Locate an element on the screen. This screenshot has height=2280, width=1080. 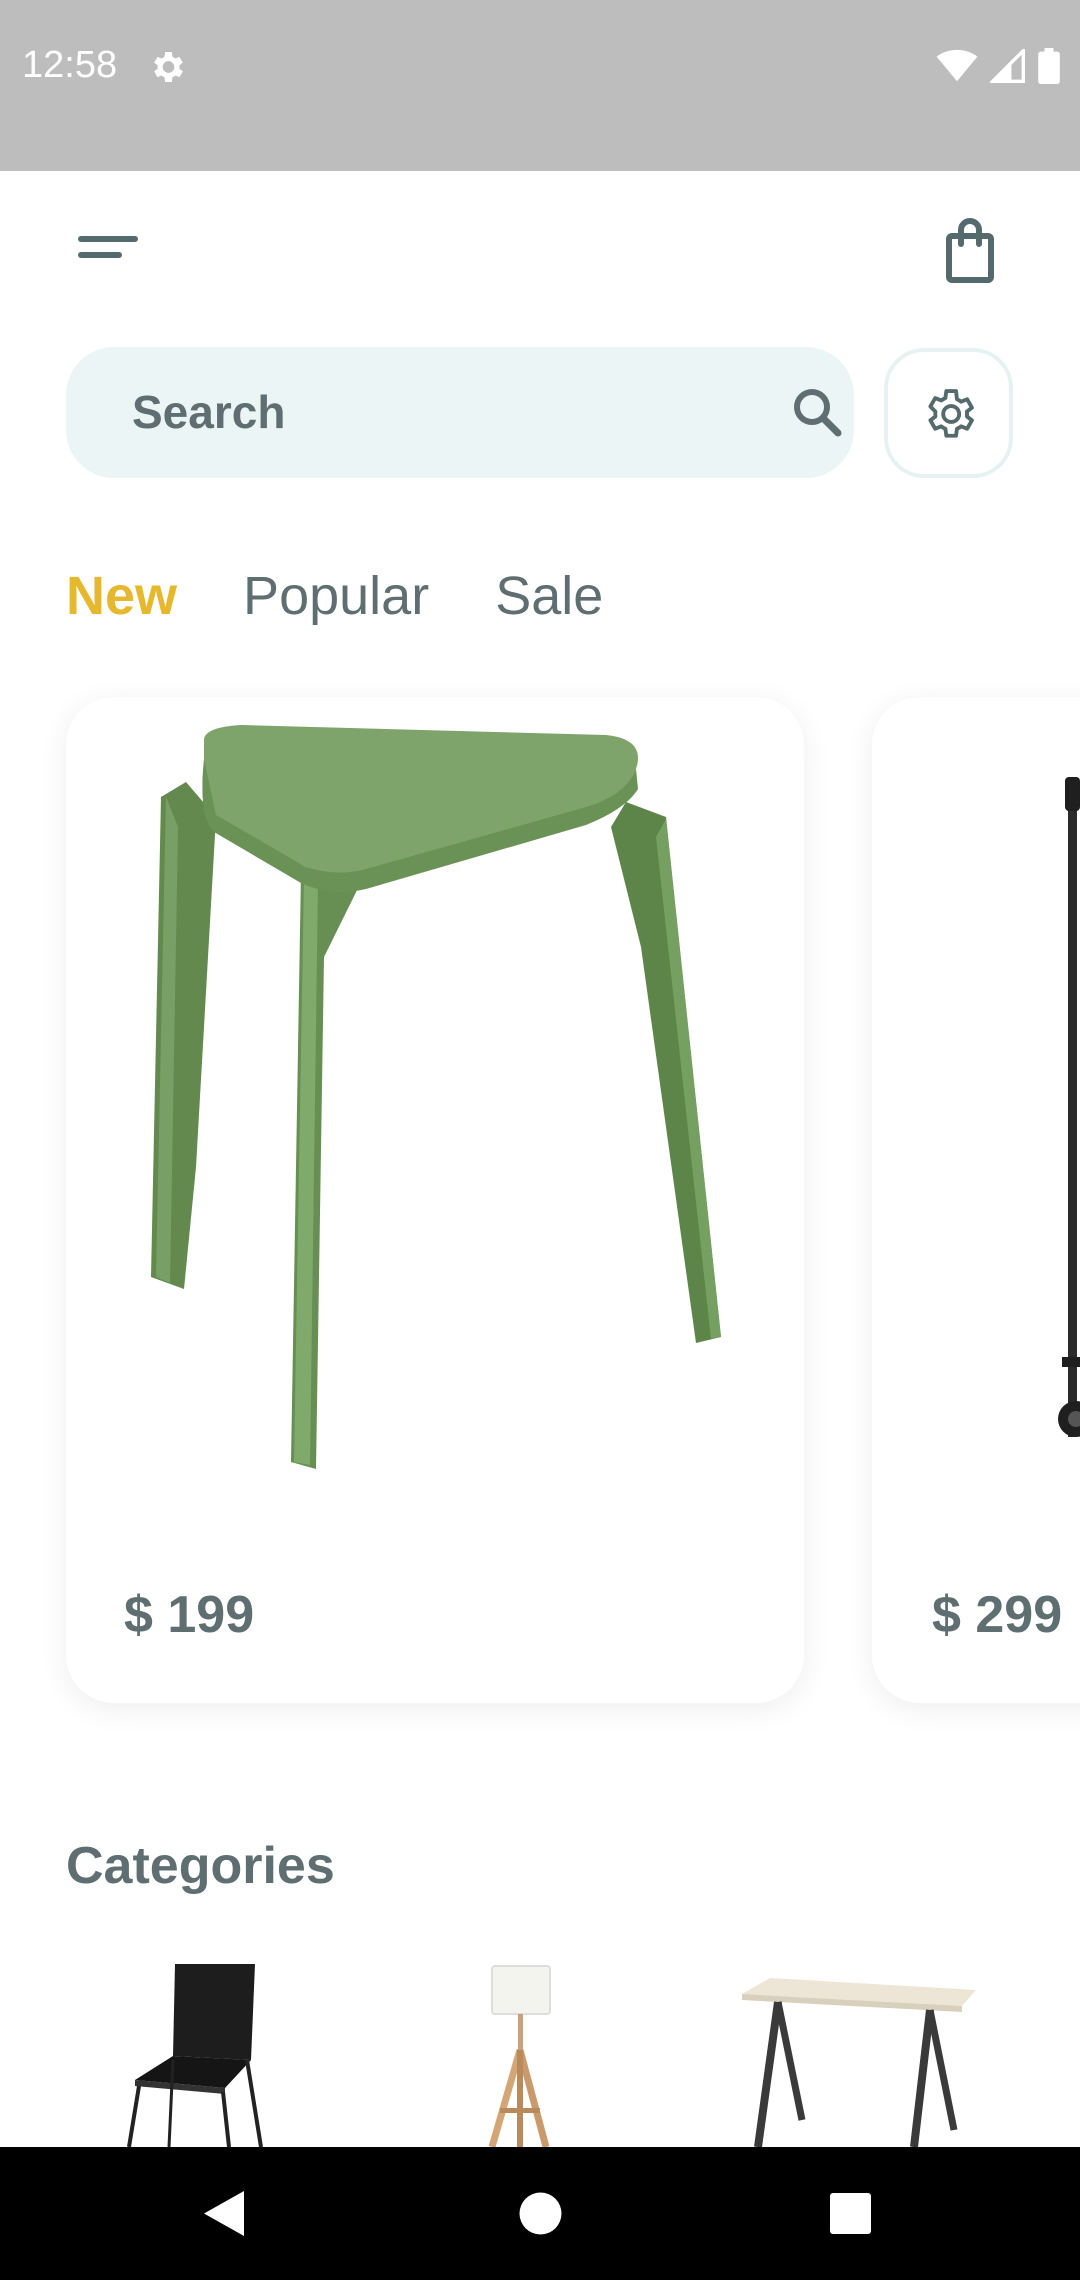
settings-icon is located at coordinates (168, 67).